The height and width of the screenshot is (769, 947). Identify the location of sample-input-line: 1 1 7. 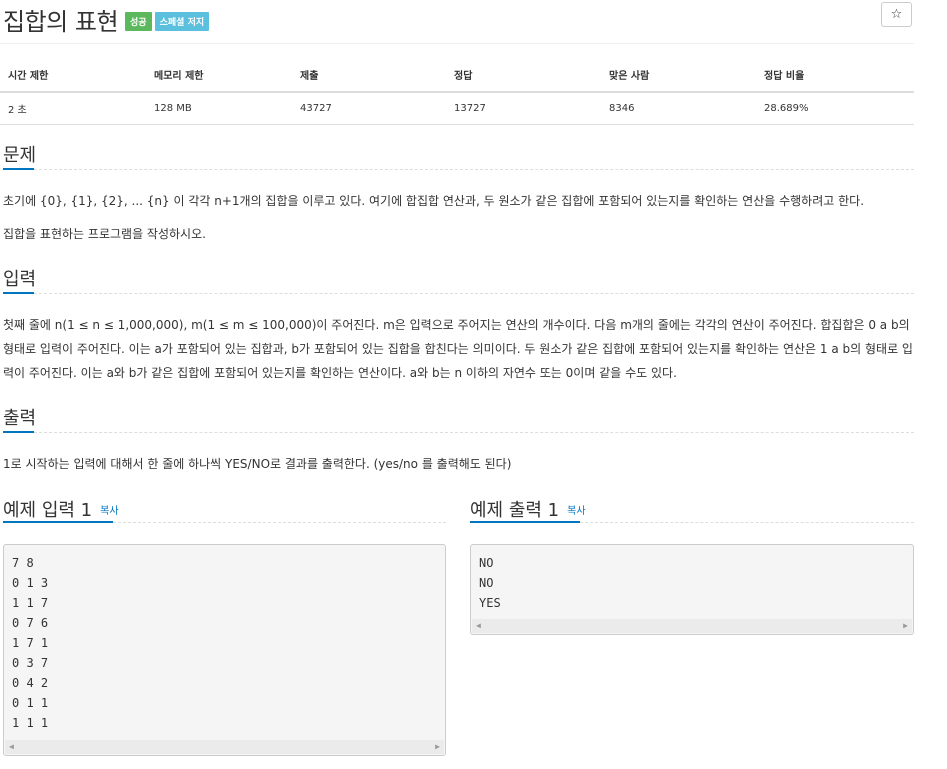
(30, 603).